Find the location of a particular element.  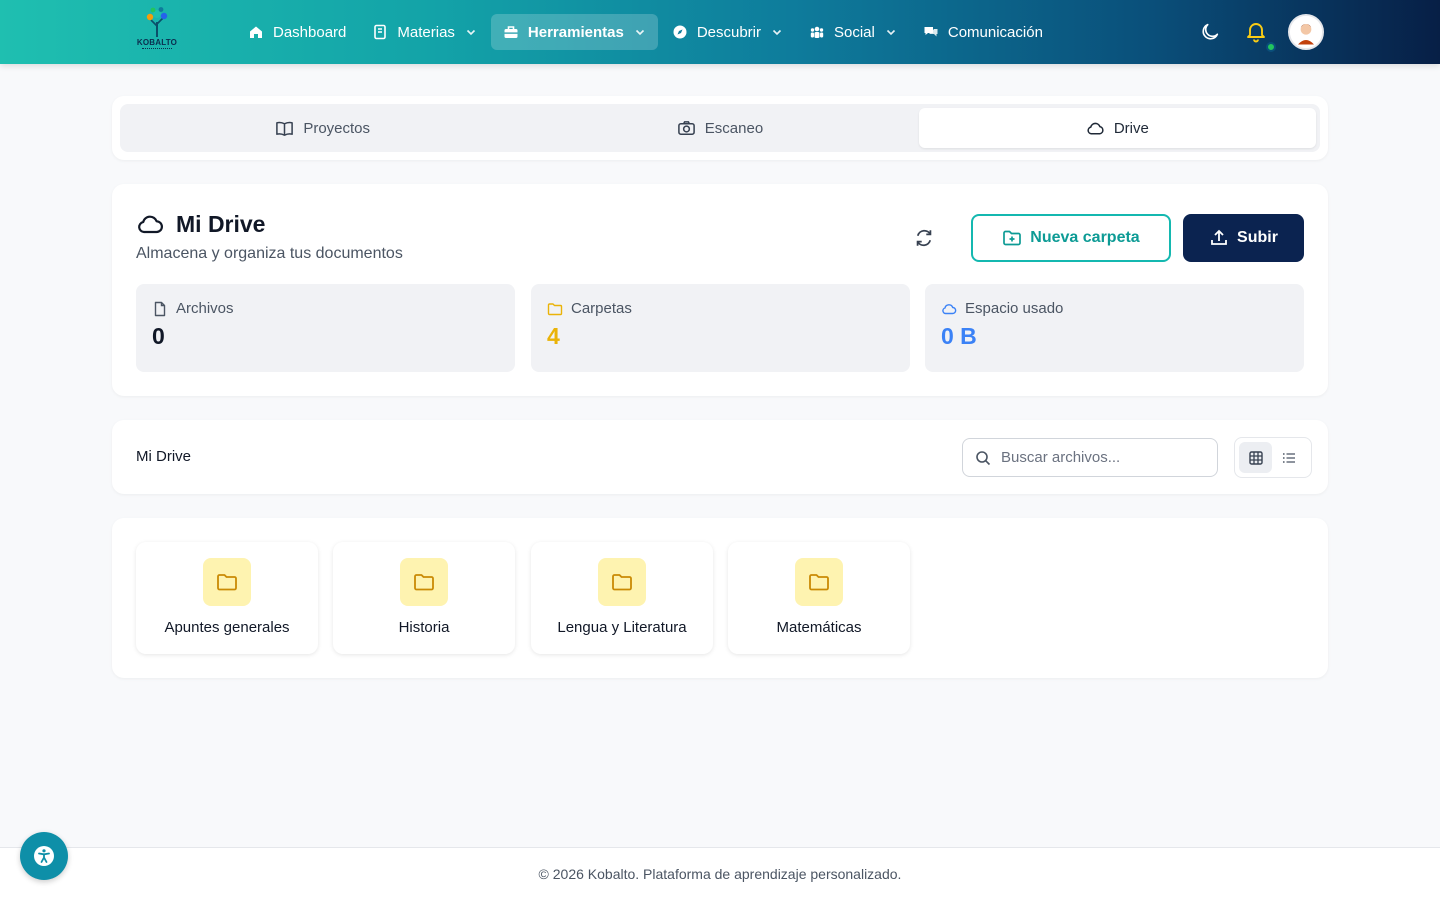

tab-proyectos: Proyectos is located at coordinates (322, 128).